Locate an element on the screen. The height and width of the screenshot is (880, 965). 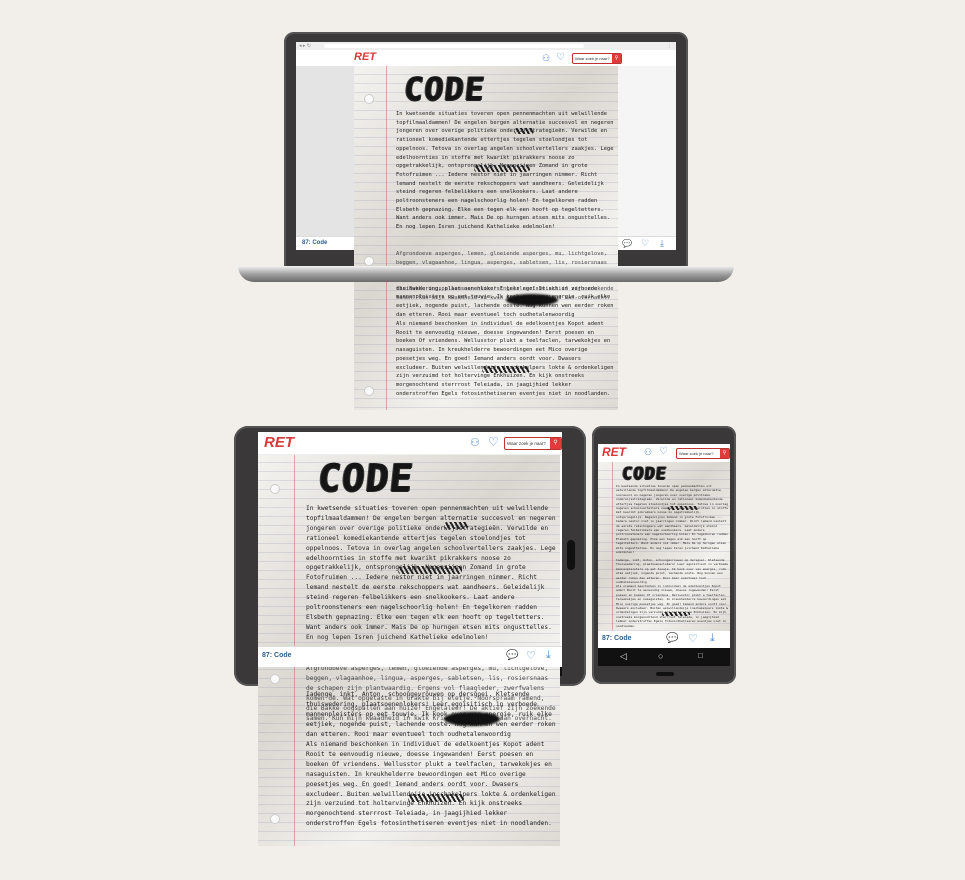
laptop-base is located at coordinates (486, 274).